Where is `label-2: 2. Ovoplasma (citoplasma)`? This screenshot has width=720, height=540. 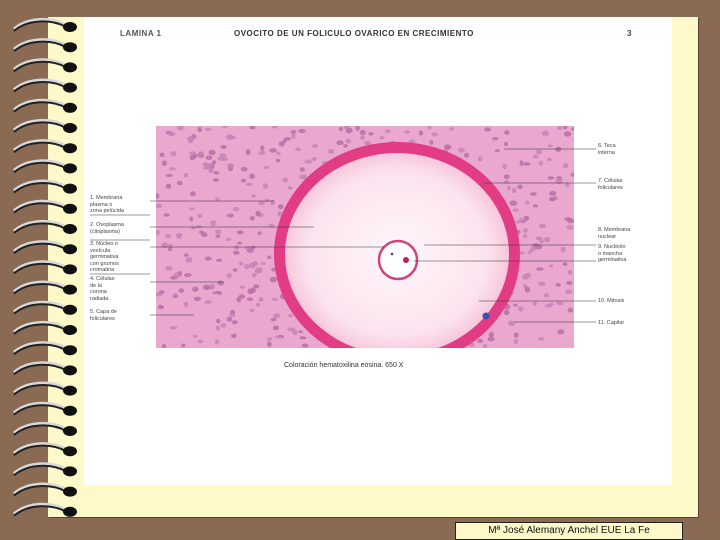
label-2: 2. Ovoplasma (citoplasma) is located at coordinates (107, 228).